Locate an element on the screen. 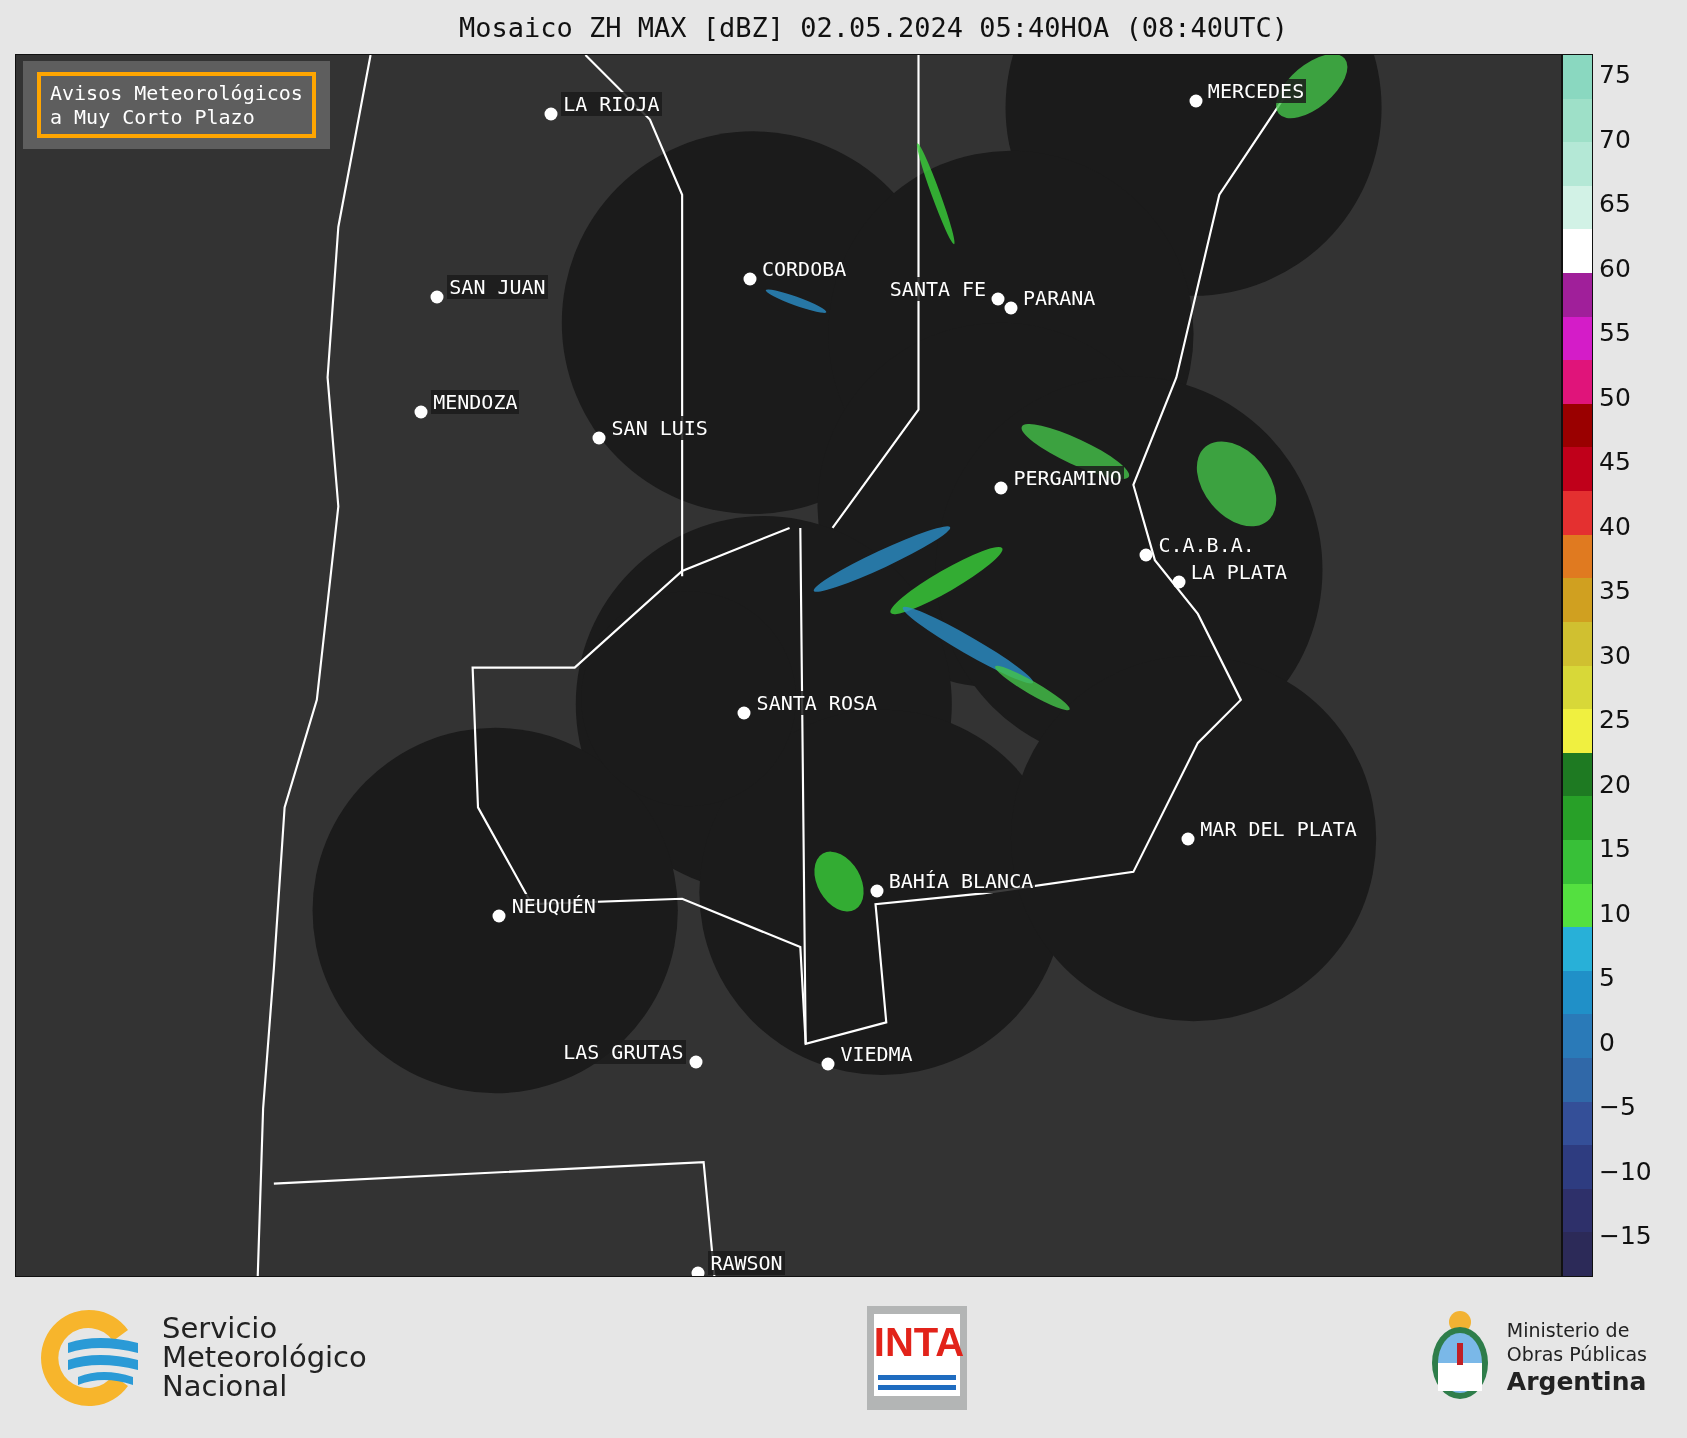  city-label: MERCEDES is located at coordinates (1256, 91).